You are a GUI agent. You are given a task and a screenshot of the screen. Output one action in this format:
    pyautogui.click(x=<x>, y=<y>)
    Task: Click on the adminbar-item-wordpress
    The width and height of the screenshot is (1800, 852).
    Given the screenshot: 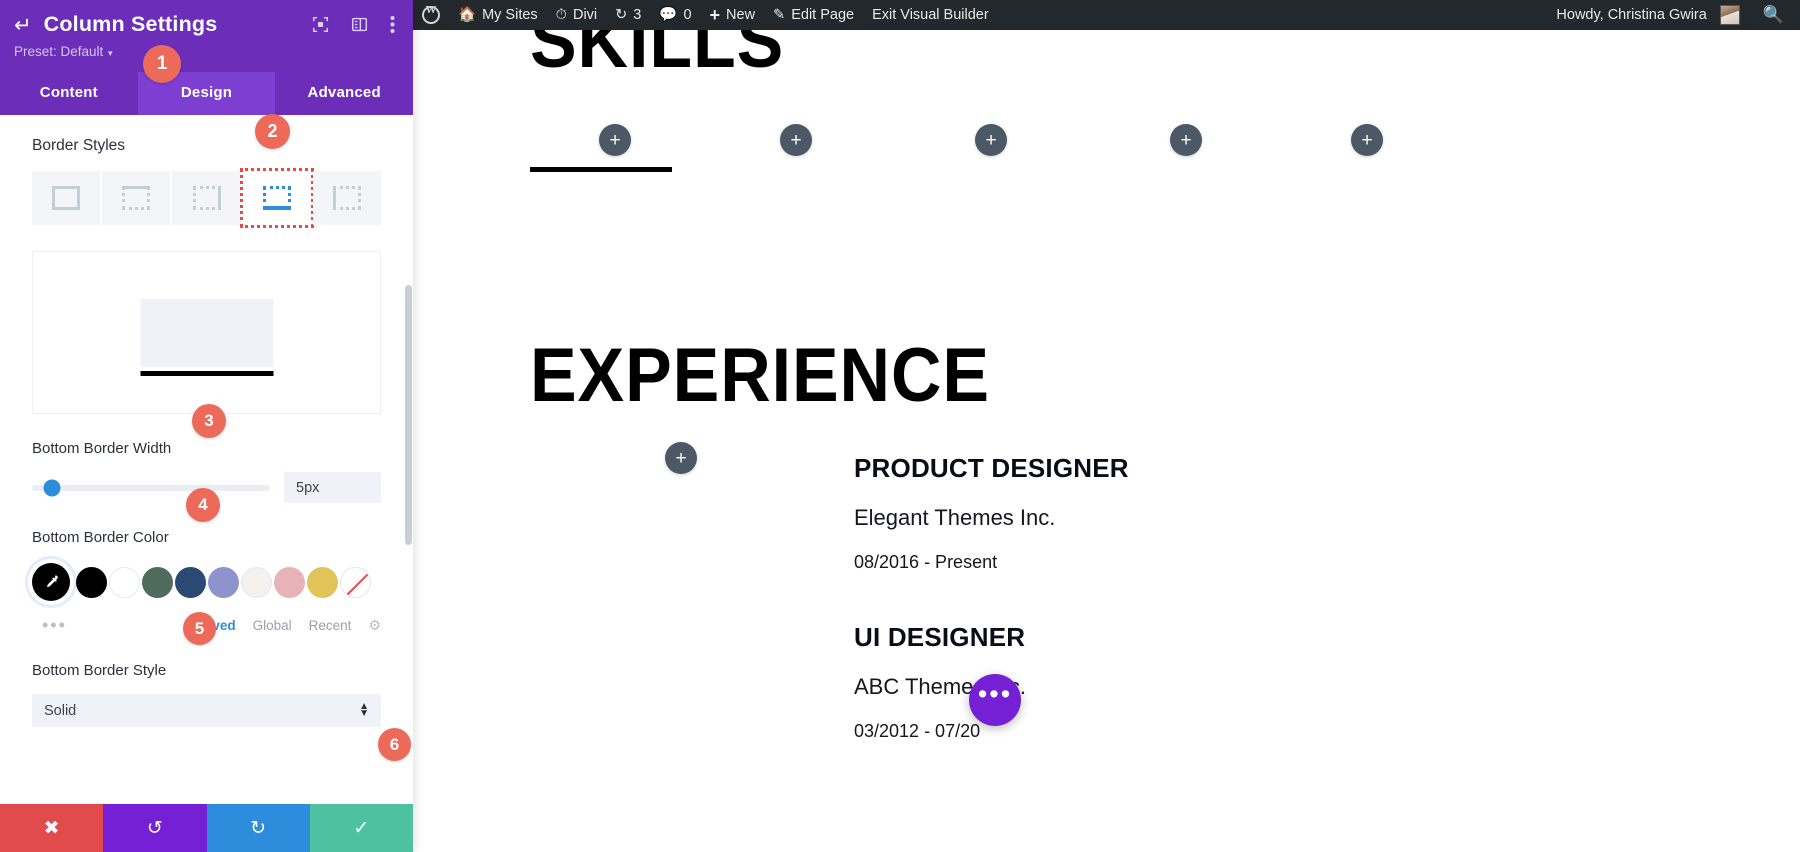 What is the action you would take?
    pyautogui.click(x=431, y=15)
    